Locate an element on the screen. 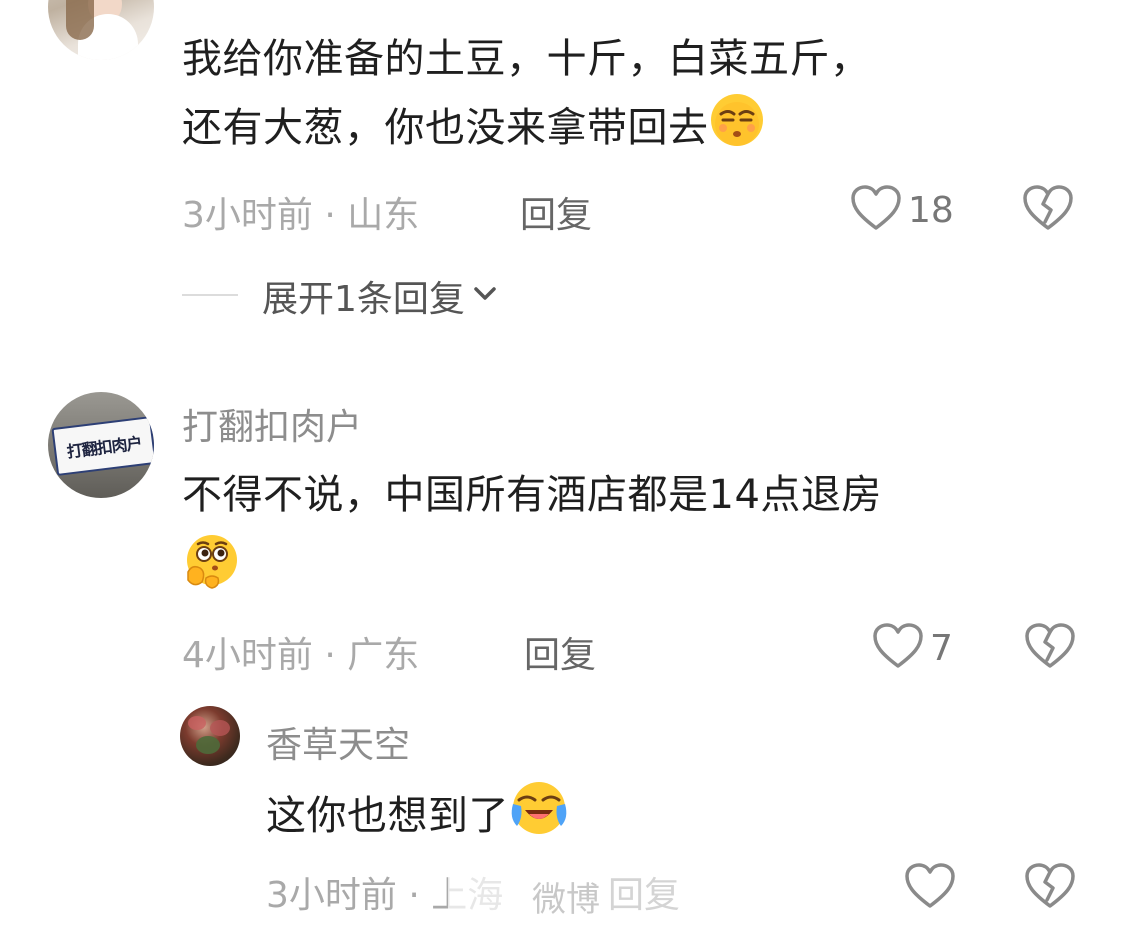 The width and height of the screenshot is (1125, 939). comment-emoji-line is located at coordinates (632, 572).